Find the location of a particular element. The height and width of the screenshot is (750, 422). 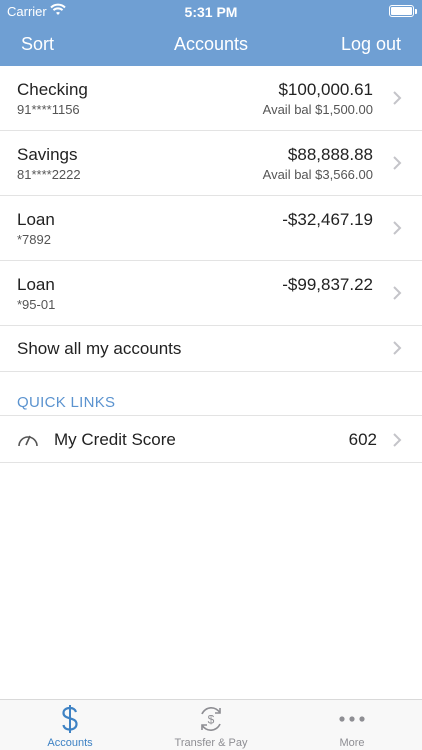

tab-label: More is located at coordinates (352, 743).